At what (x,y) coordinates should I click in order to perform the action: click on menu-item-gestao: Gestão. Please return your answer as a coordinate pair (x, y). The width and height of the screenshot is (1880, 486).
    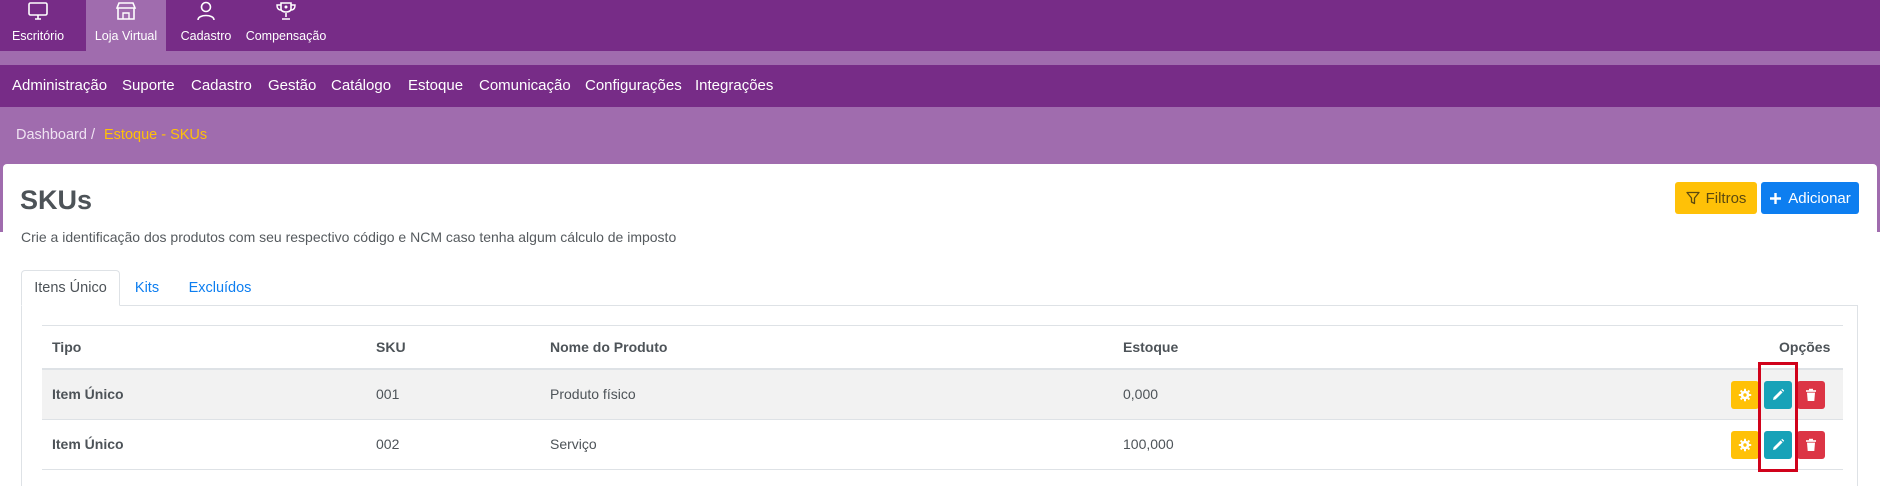
    Looking at the image, I should click on (292, 85).